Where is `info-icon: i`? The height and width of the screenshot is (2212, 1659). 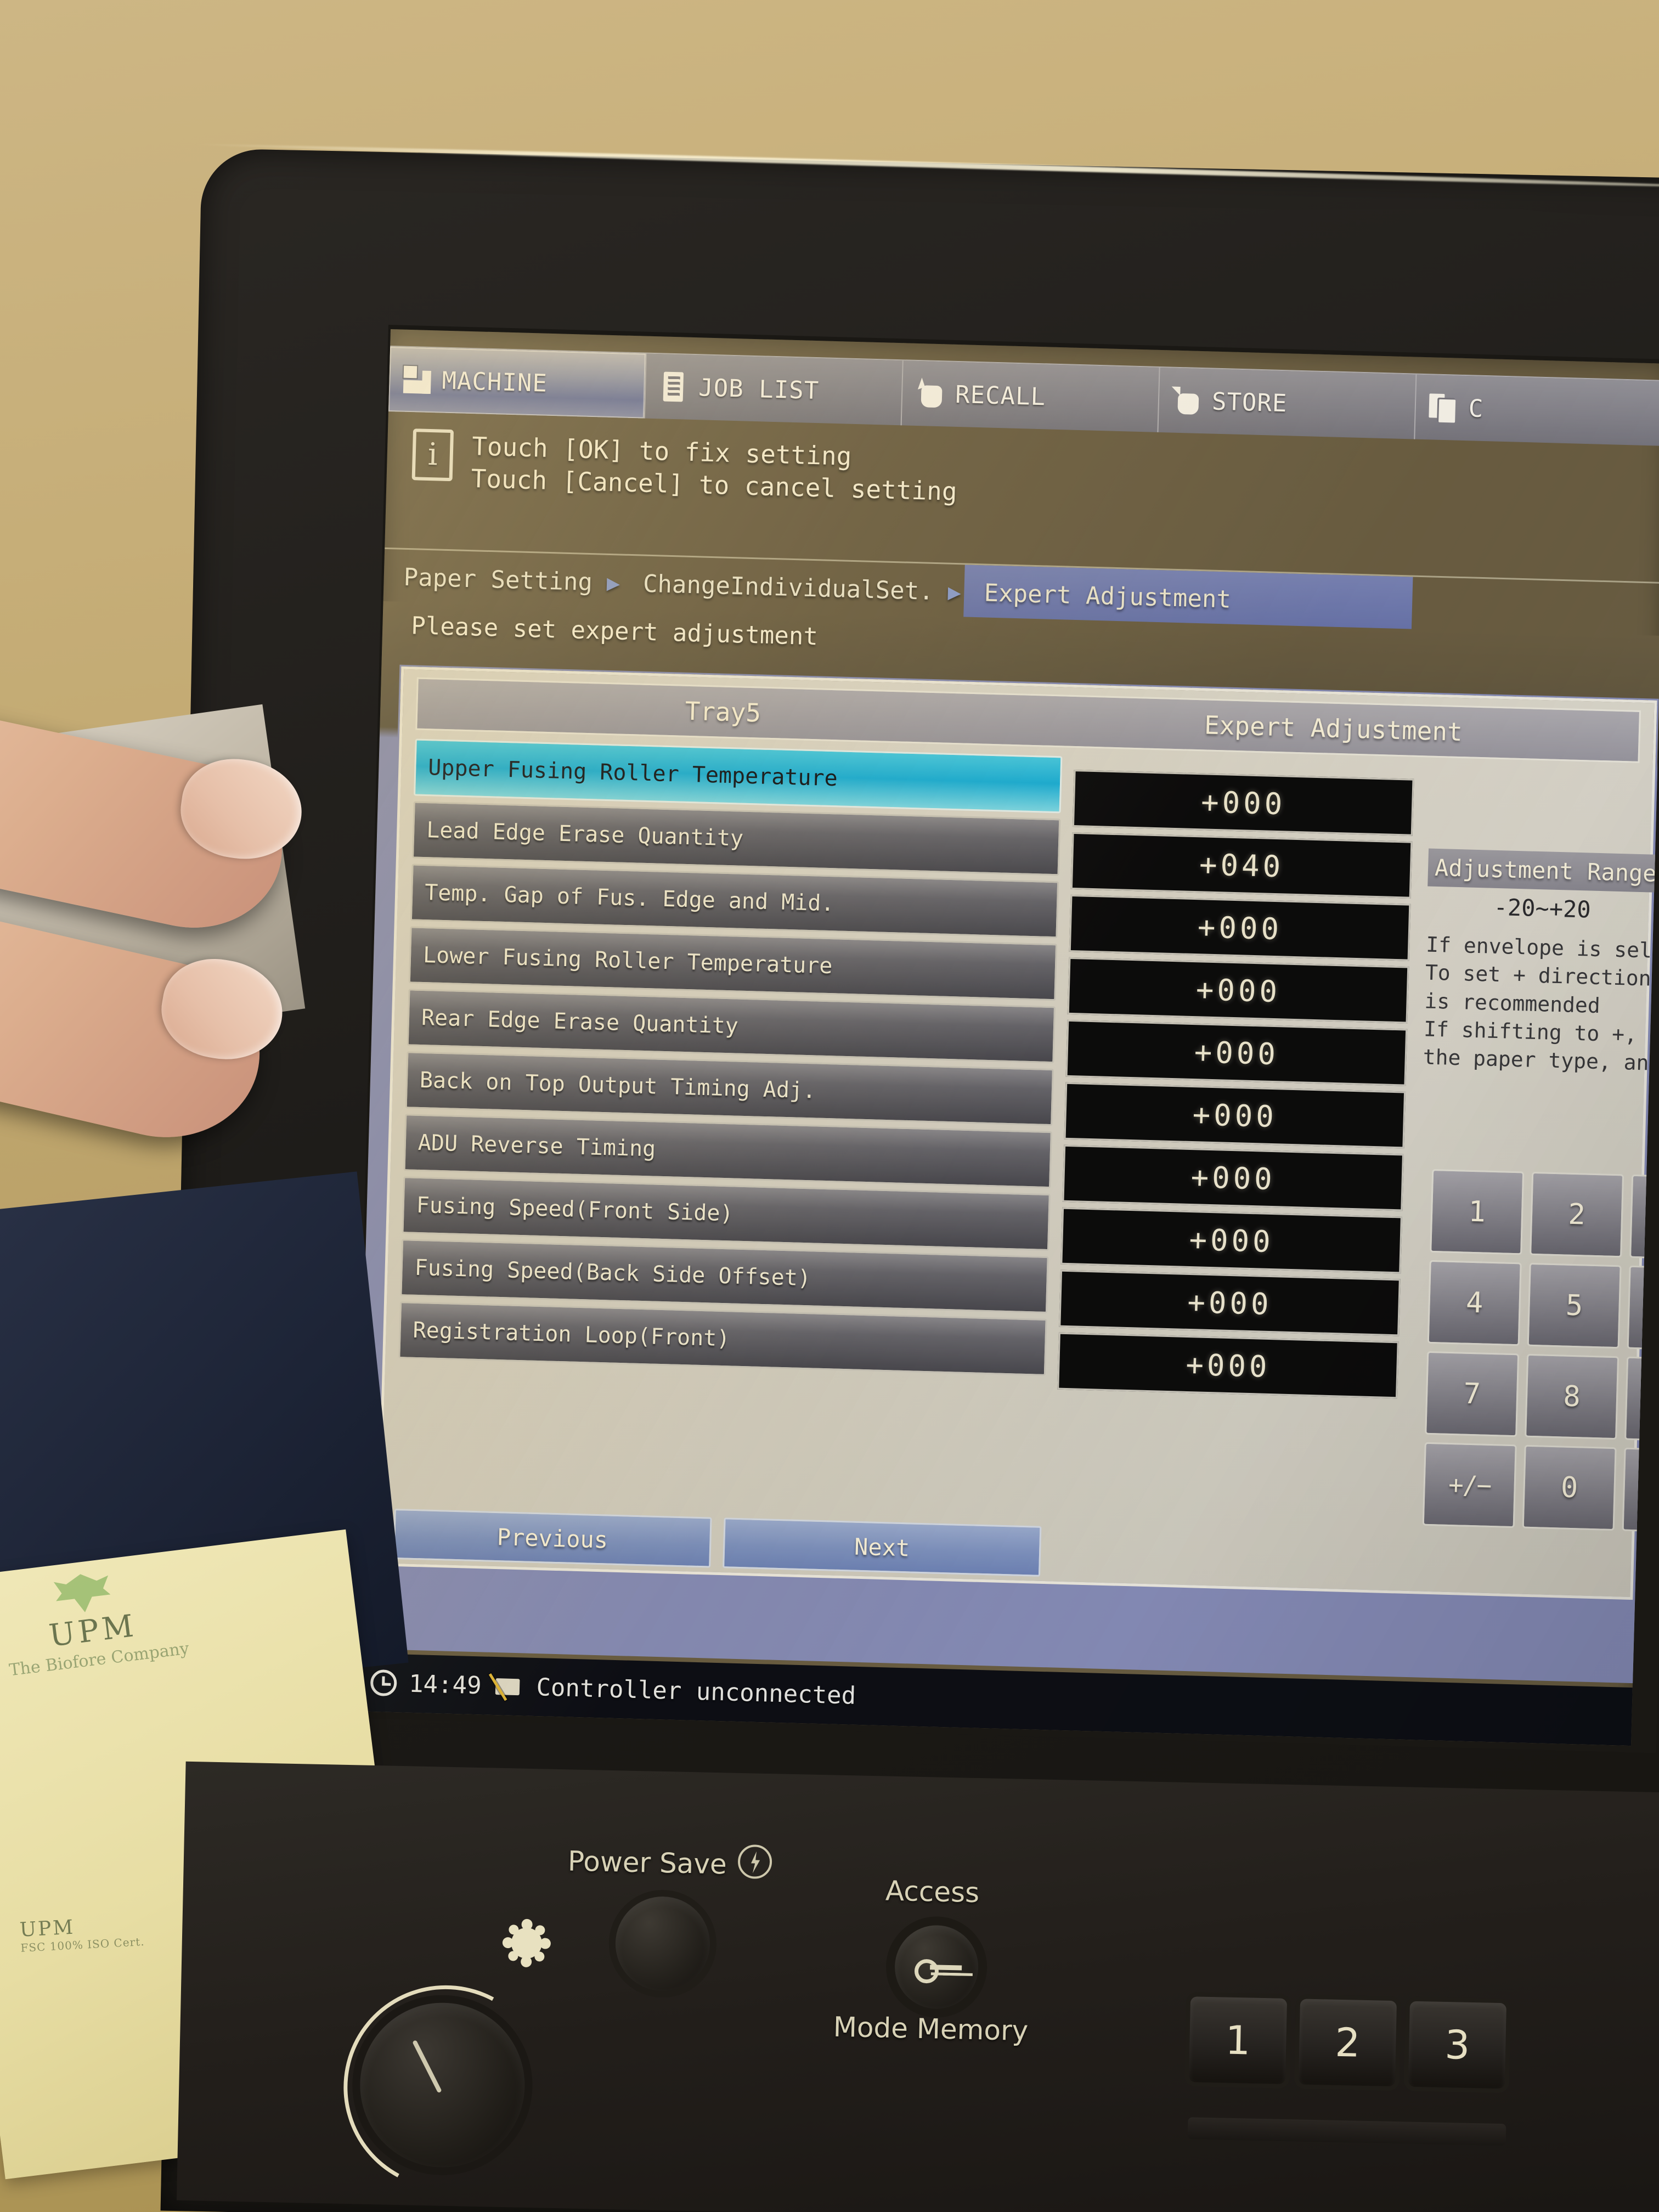
info-icon: i is located at coordinates (432, 455).